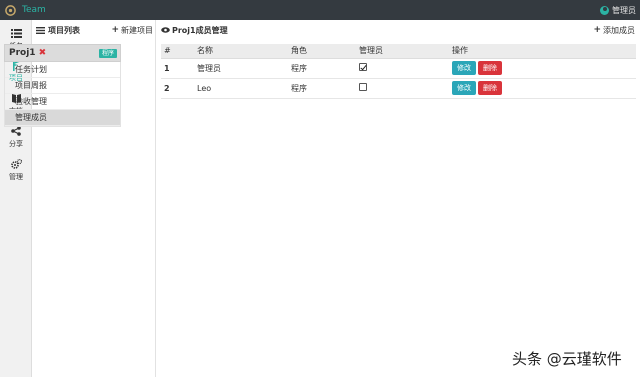  I want to click on user-icon, so click(604, 10).